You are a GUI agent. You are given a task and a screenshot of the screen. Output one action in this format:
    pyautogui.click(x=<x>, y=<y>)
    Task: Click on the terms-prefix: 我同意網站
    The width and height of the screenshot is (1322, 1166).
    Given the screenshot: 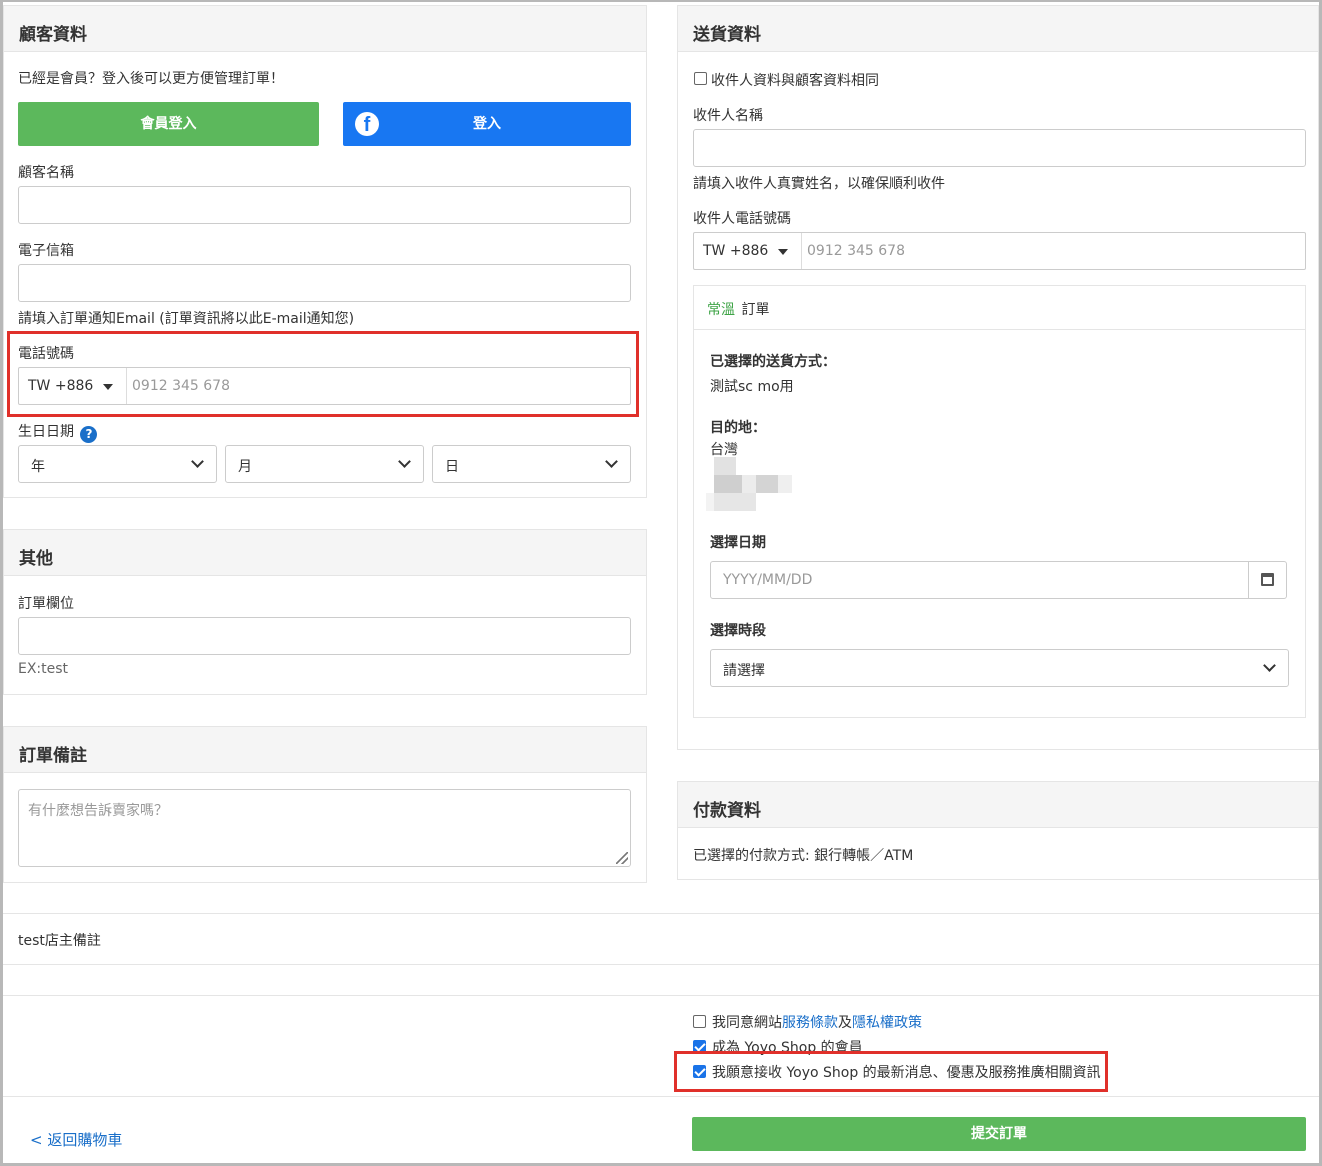 What is the action you would take?
    pyautogui.click(x=747, y=1023)
    